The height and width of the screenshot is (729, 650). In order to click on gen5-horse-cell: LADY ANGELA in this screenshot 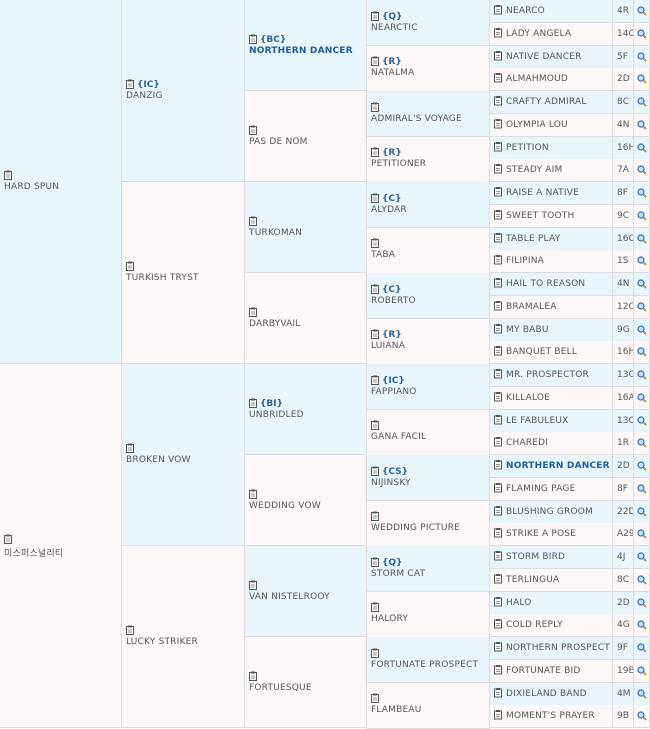, I will do `click(551, 34)`.